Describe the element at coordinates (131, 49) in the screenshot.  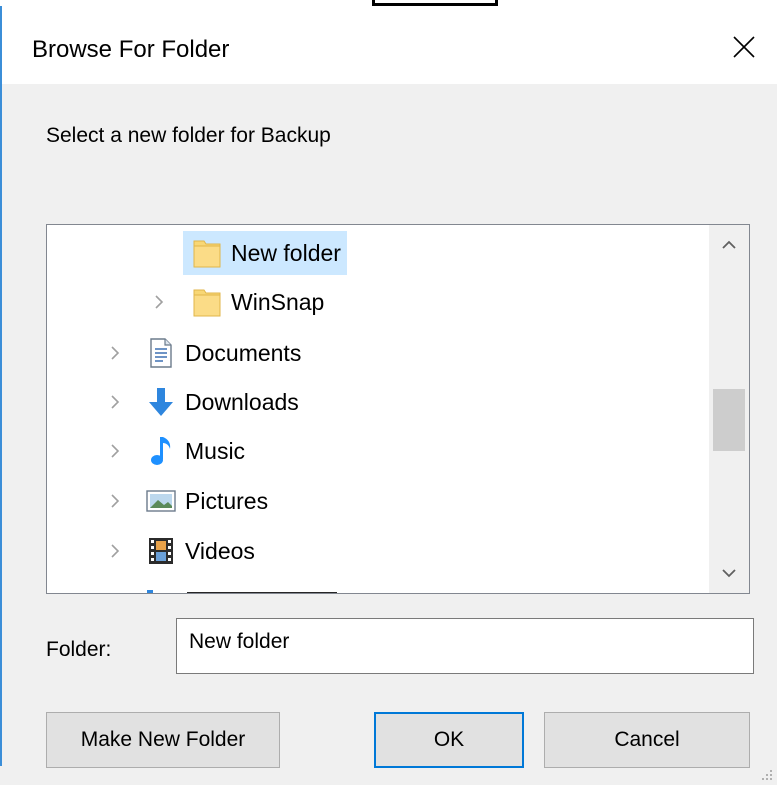
I see `dialog-title: Browse For Folder` at that location.